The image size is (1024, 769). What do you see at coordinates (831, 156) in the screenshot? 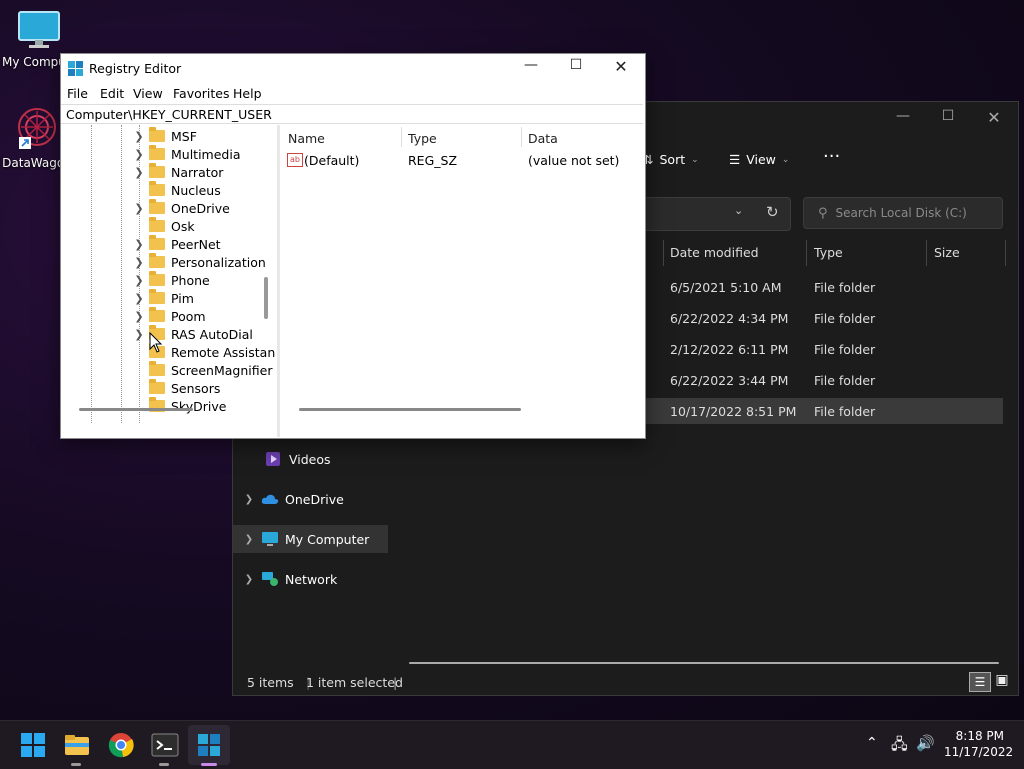
I see `more-options-button: ···` at bounding box center [831, 156].